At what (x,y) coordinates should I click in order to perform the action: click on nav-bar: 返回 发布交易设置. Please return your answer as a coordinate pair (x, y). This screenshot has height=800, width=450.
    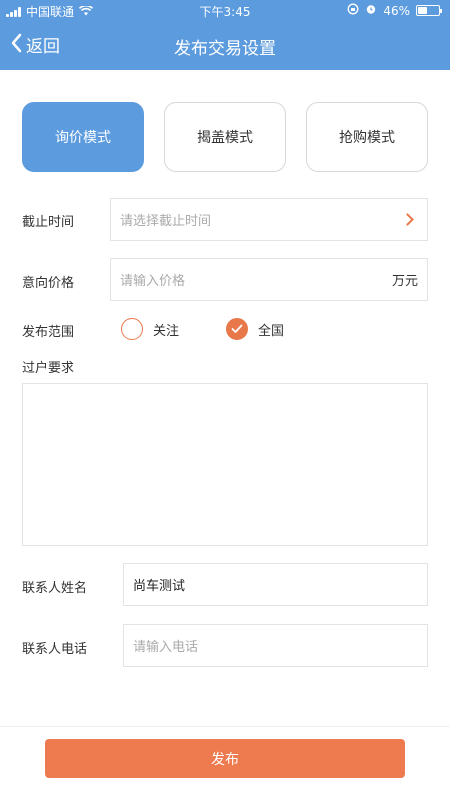
    Looking at the image, I should click on (225, 46).